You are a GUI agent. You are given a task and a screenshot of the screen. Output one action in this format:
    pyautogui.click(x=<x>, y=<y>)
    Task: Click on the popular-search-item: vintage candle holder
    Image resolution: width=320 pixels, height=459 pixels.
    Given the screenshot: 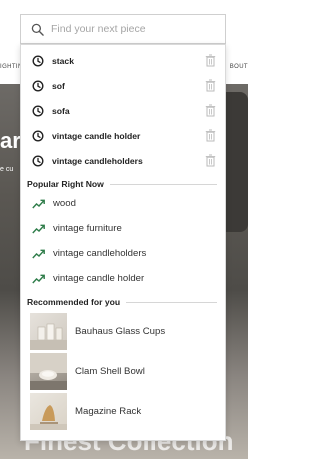 What is the action you would take?
    pyautogui.click(x=123, y=278)
    